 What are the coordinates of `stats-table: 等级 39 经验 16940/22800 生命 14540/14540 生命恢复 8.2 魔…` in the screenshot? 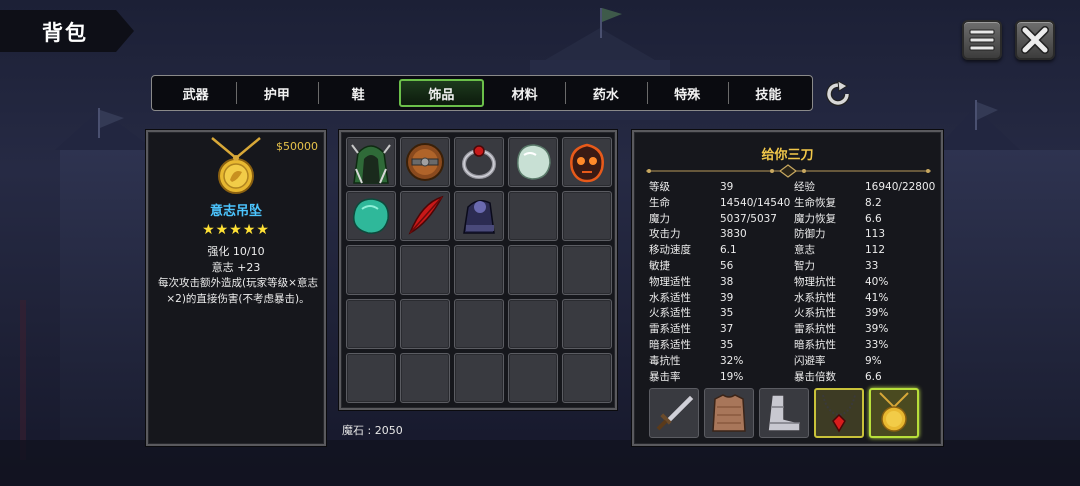 It's located at (794, 282).